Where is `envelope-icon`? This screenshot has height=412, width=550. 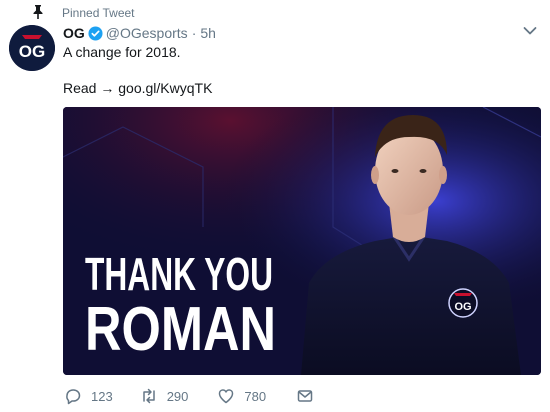
envelope-icon is located at coordinates (305, 396).